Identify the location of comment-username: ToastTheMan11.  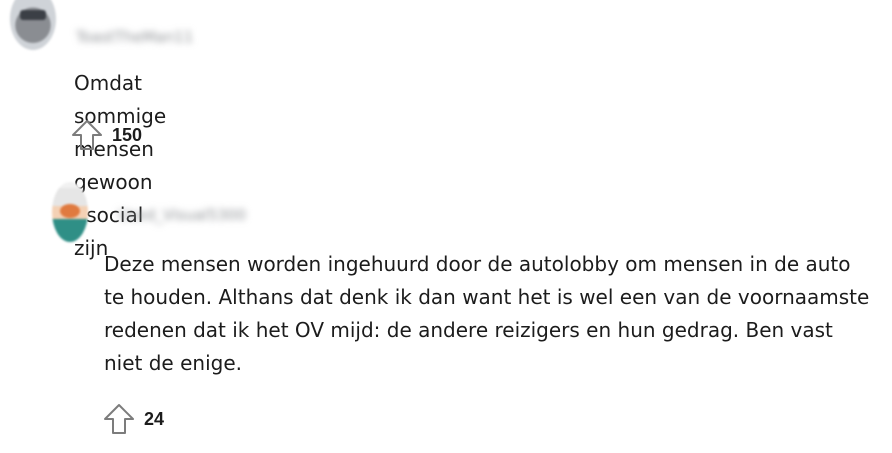
(134, 37).